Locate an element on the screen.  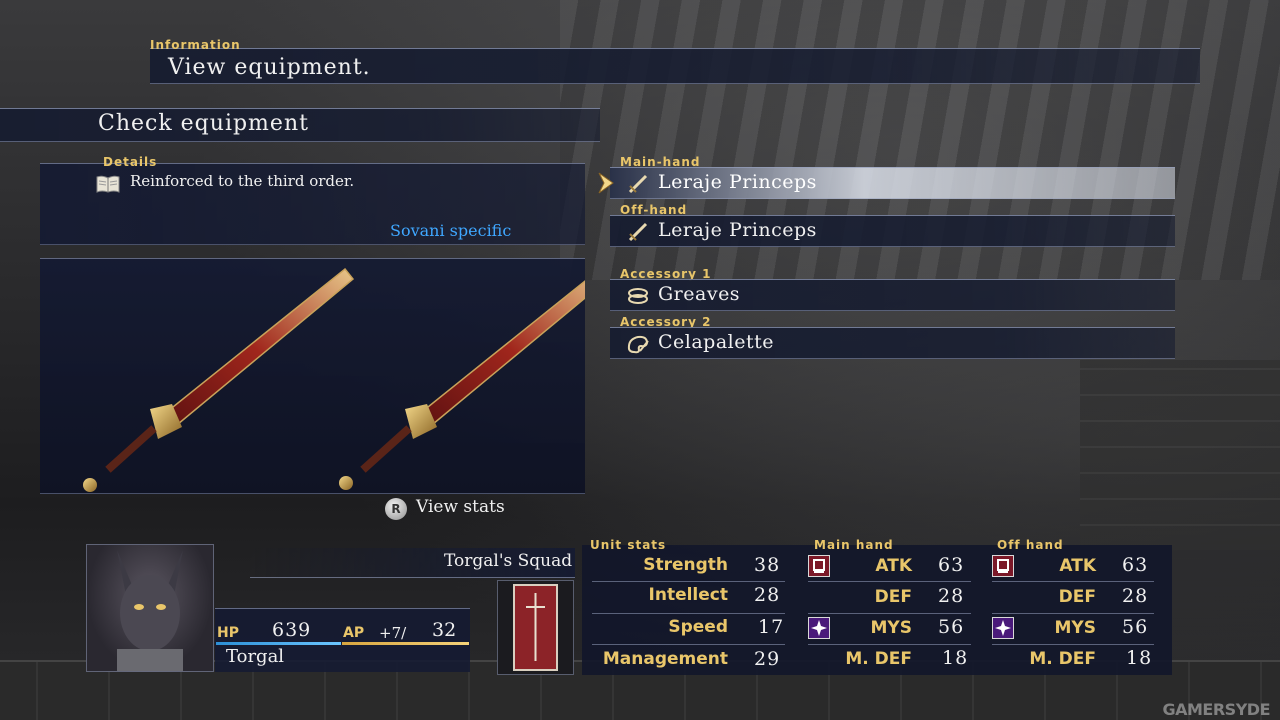
sword-main-hand-icon is located at coordinates (219, 379).